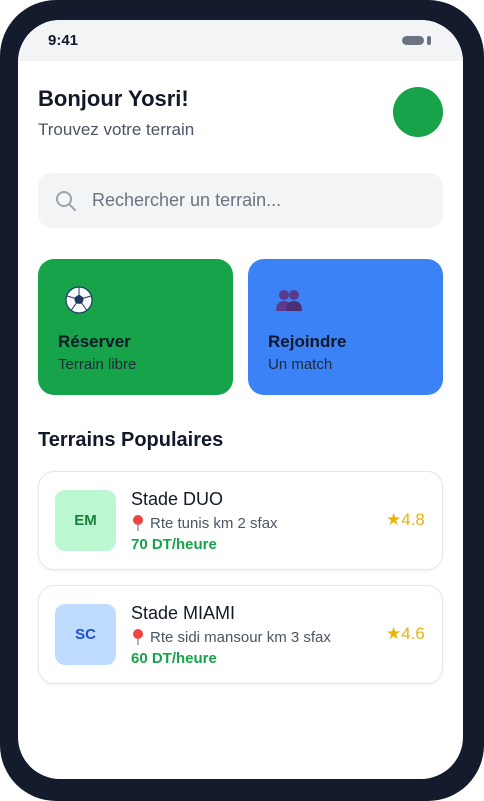 This screenshot has width=484, height=801. What do you see at coordinates (240, 40) in the screenshot?
I see `status-bar: 9:41` at bounding box center [240, 40].